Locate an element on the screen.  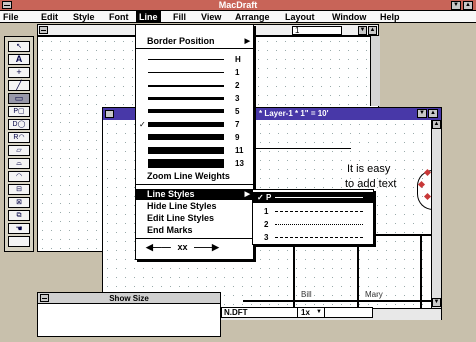
line-style-1: 1 is located at coordinates (313, 211).